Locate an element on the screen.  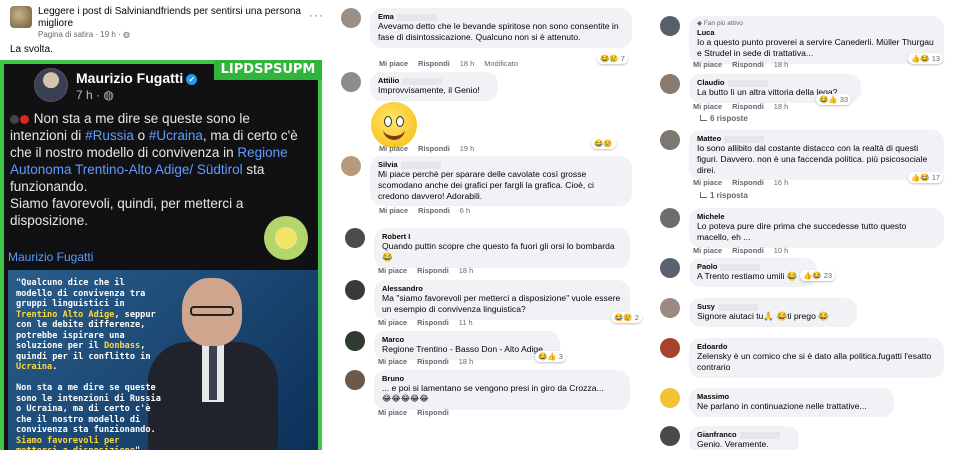
replies-count: 6 risposte is located at coordinates (729, 118).